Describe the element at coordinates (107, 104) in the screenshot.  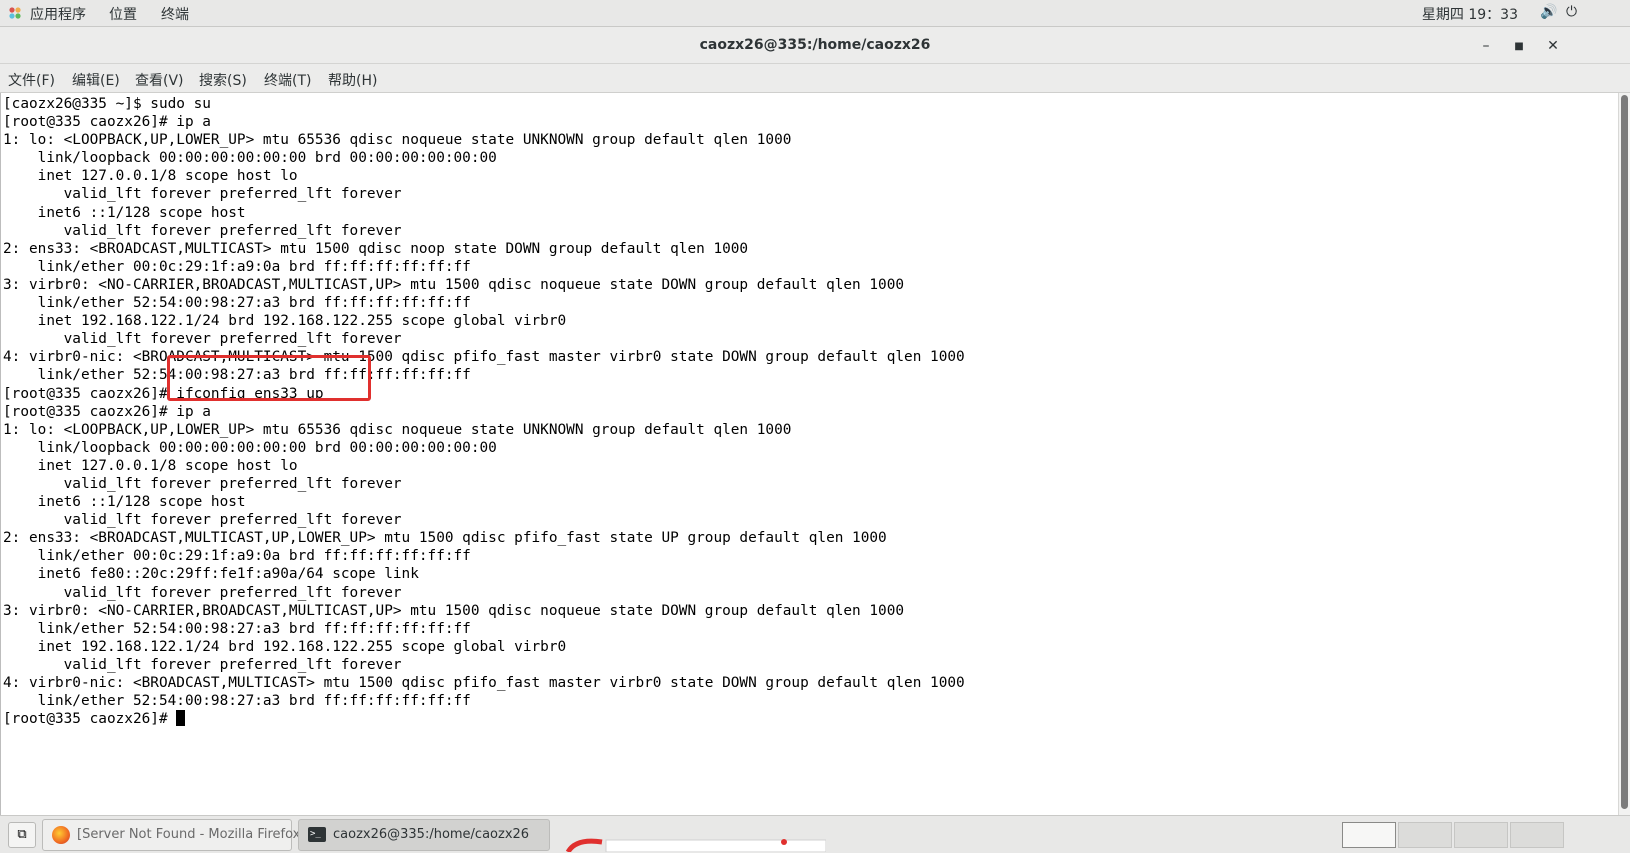
I see `terminal-line: [caozx26@335 ~]$ sudo su` at that location.